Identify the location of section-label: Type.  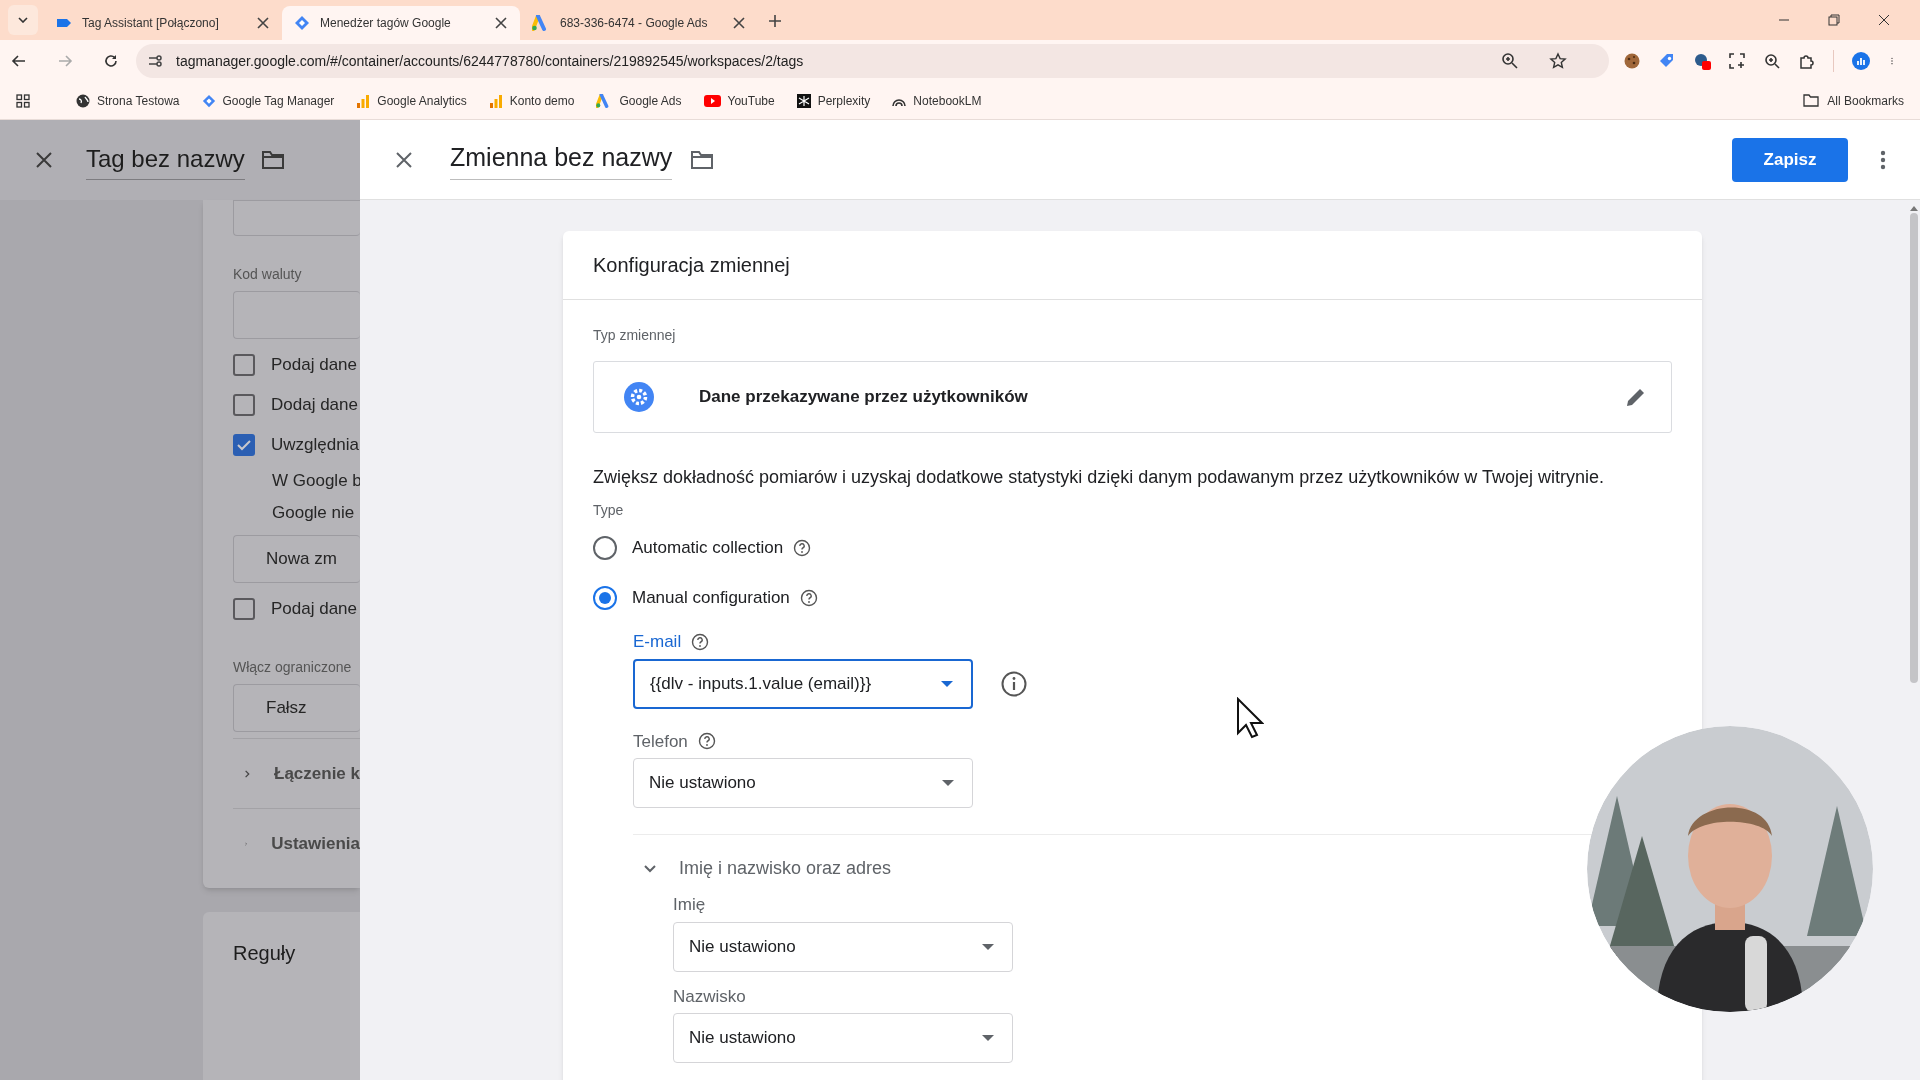
(609, 510).